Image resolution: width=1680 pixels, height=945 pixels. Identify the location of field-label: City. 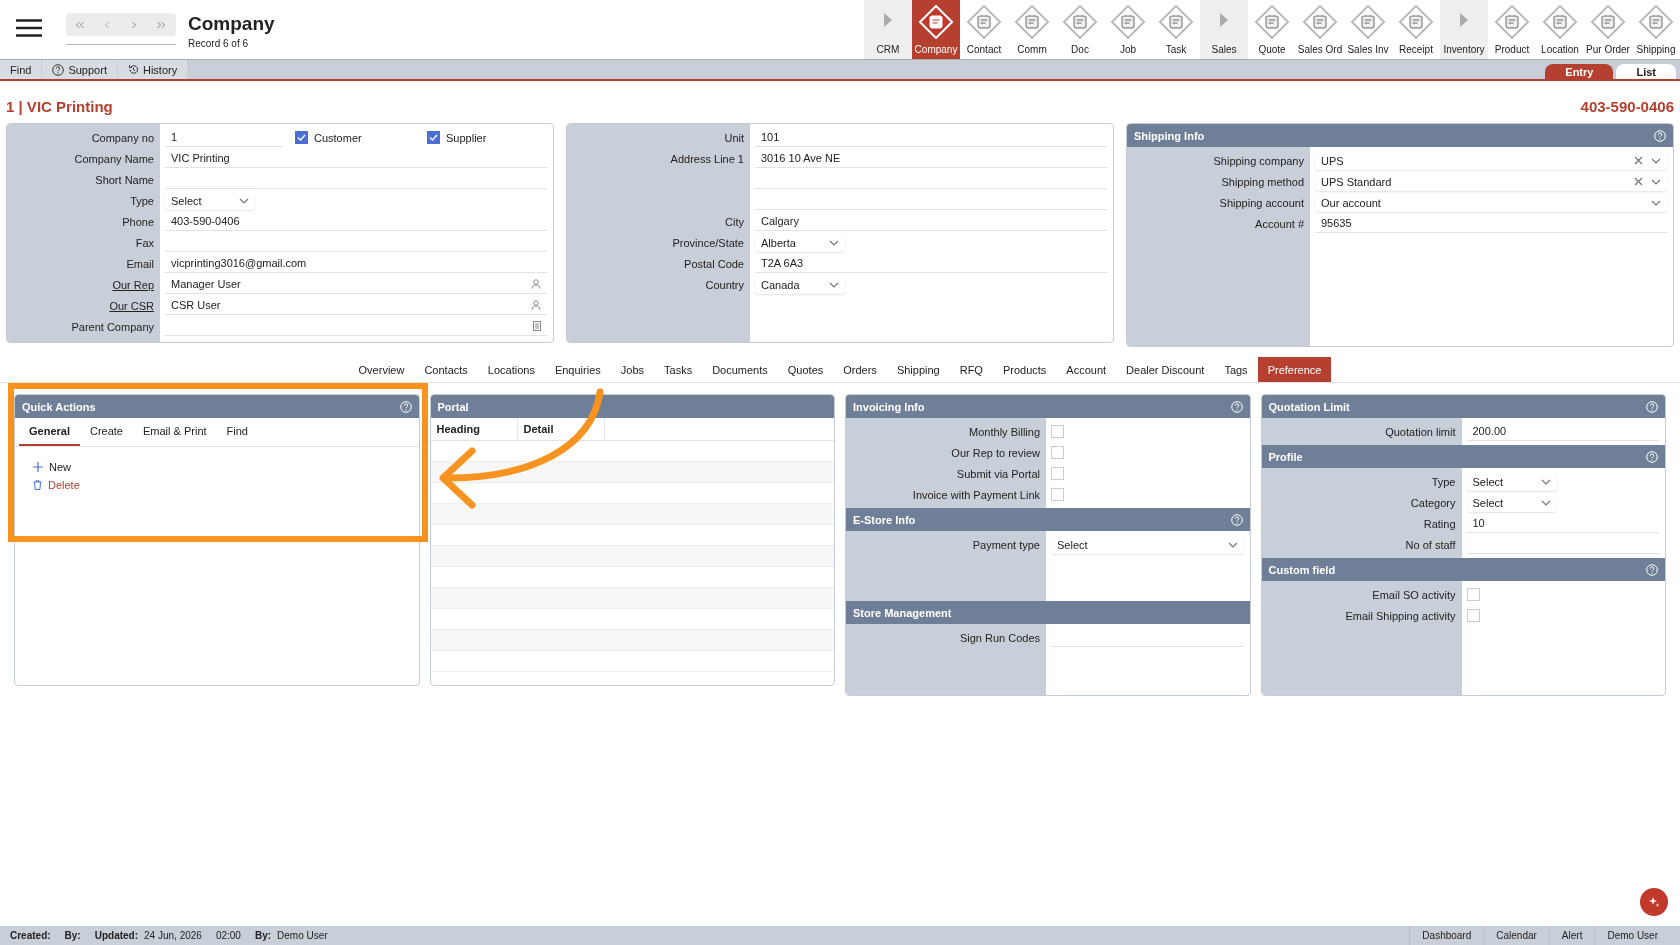
(734, 221).